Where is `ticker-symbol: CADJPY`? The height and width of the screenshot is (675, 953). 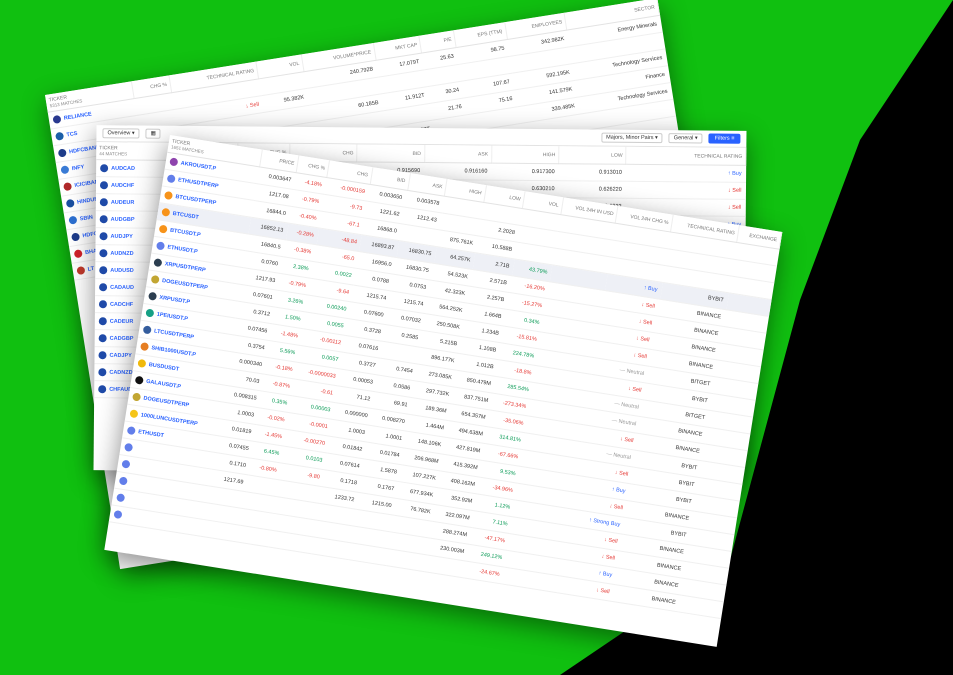 ticker-symbol: CADJPY is located at coordinates (120, 356).